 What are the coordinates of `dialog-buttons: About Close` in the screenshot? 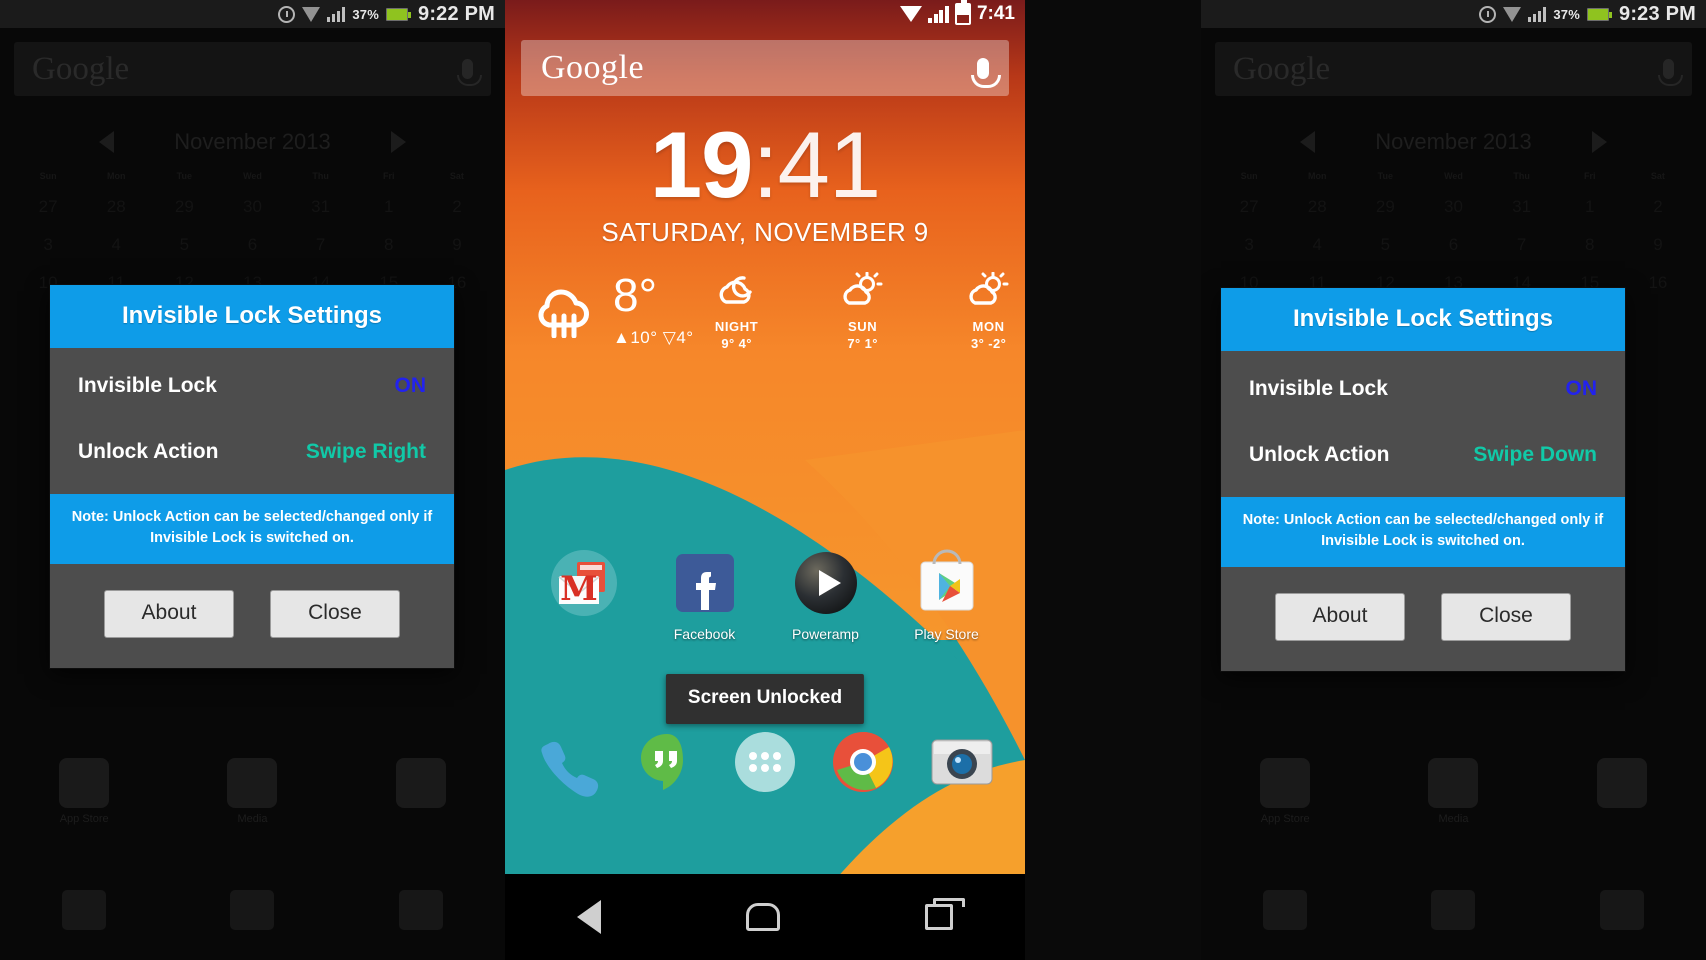 It's located at (1423, 619).